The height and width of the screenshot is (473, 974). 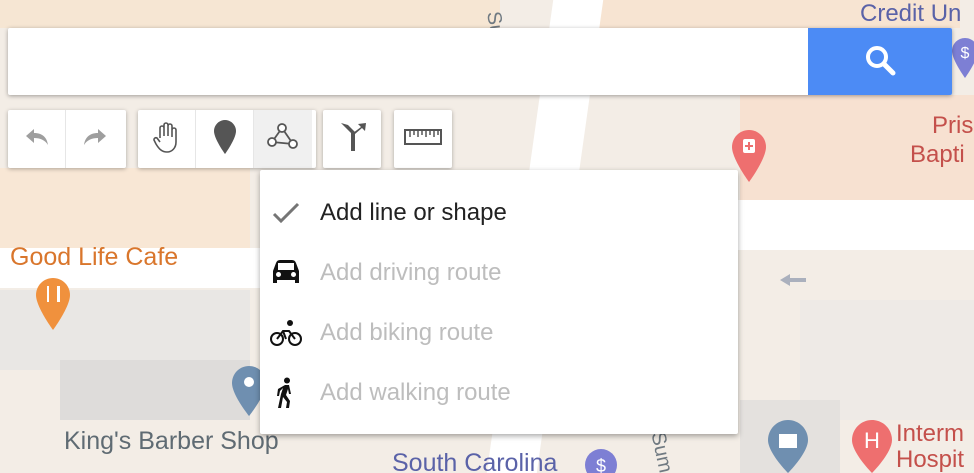 What do you see at coordinates (411, 272) in the screenshot?
I see `menu-item-label: Add driving route` at bounding box center [411, 272].